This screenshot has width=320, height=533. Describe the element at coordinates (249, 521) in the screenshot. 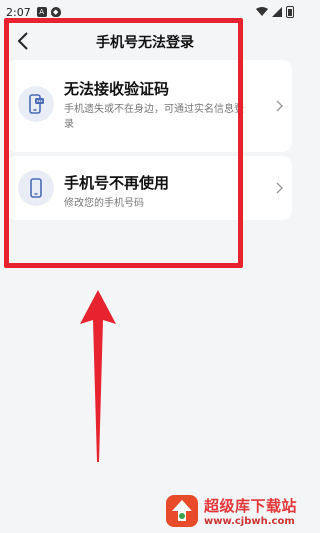

I see `watermark-url: www.cjbwh.com` at that location.